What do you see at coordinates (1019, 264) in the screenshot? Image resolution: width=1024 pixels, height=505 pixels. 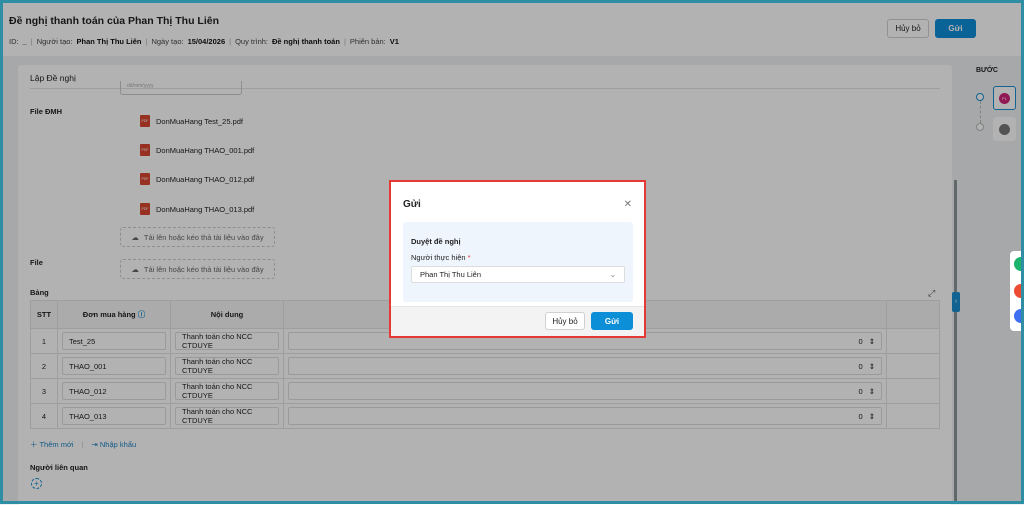 I see `chat-icon` at bounding box center [1019, 264].